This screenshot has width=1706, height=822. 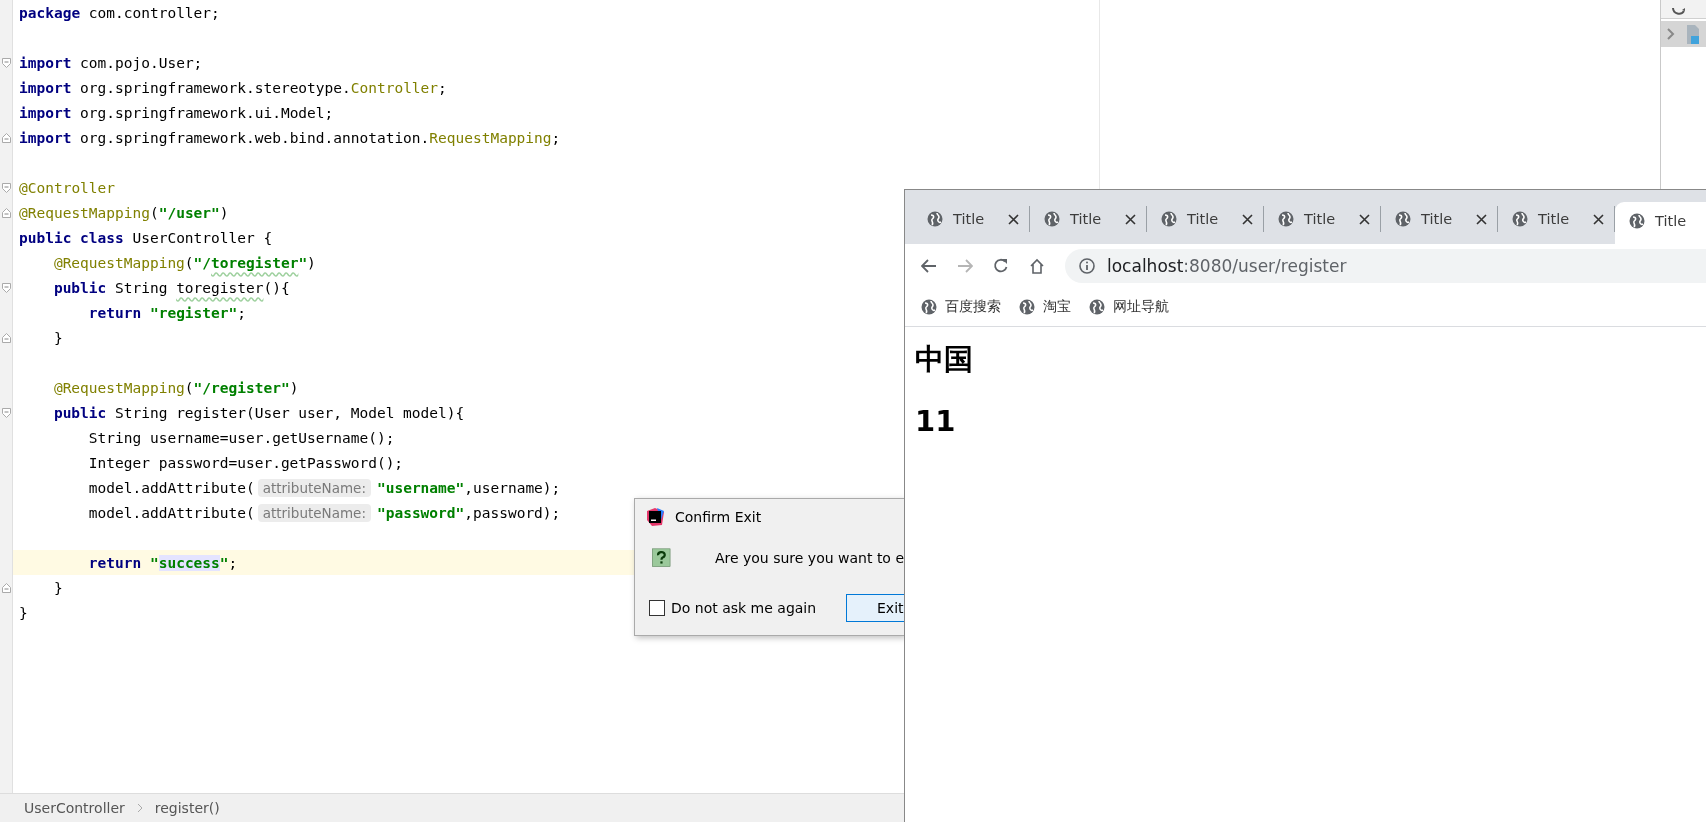 What do you see at coordinates (220, 287) in the screenshot?
I see `code-text: toregister` at bounding box center [220, 287].